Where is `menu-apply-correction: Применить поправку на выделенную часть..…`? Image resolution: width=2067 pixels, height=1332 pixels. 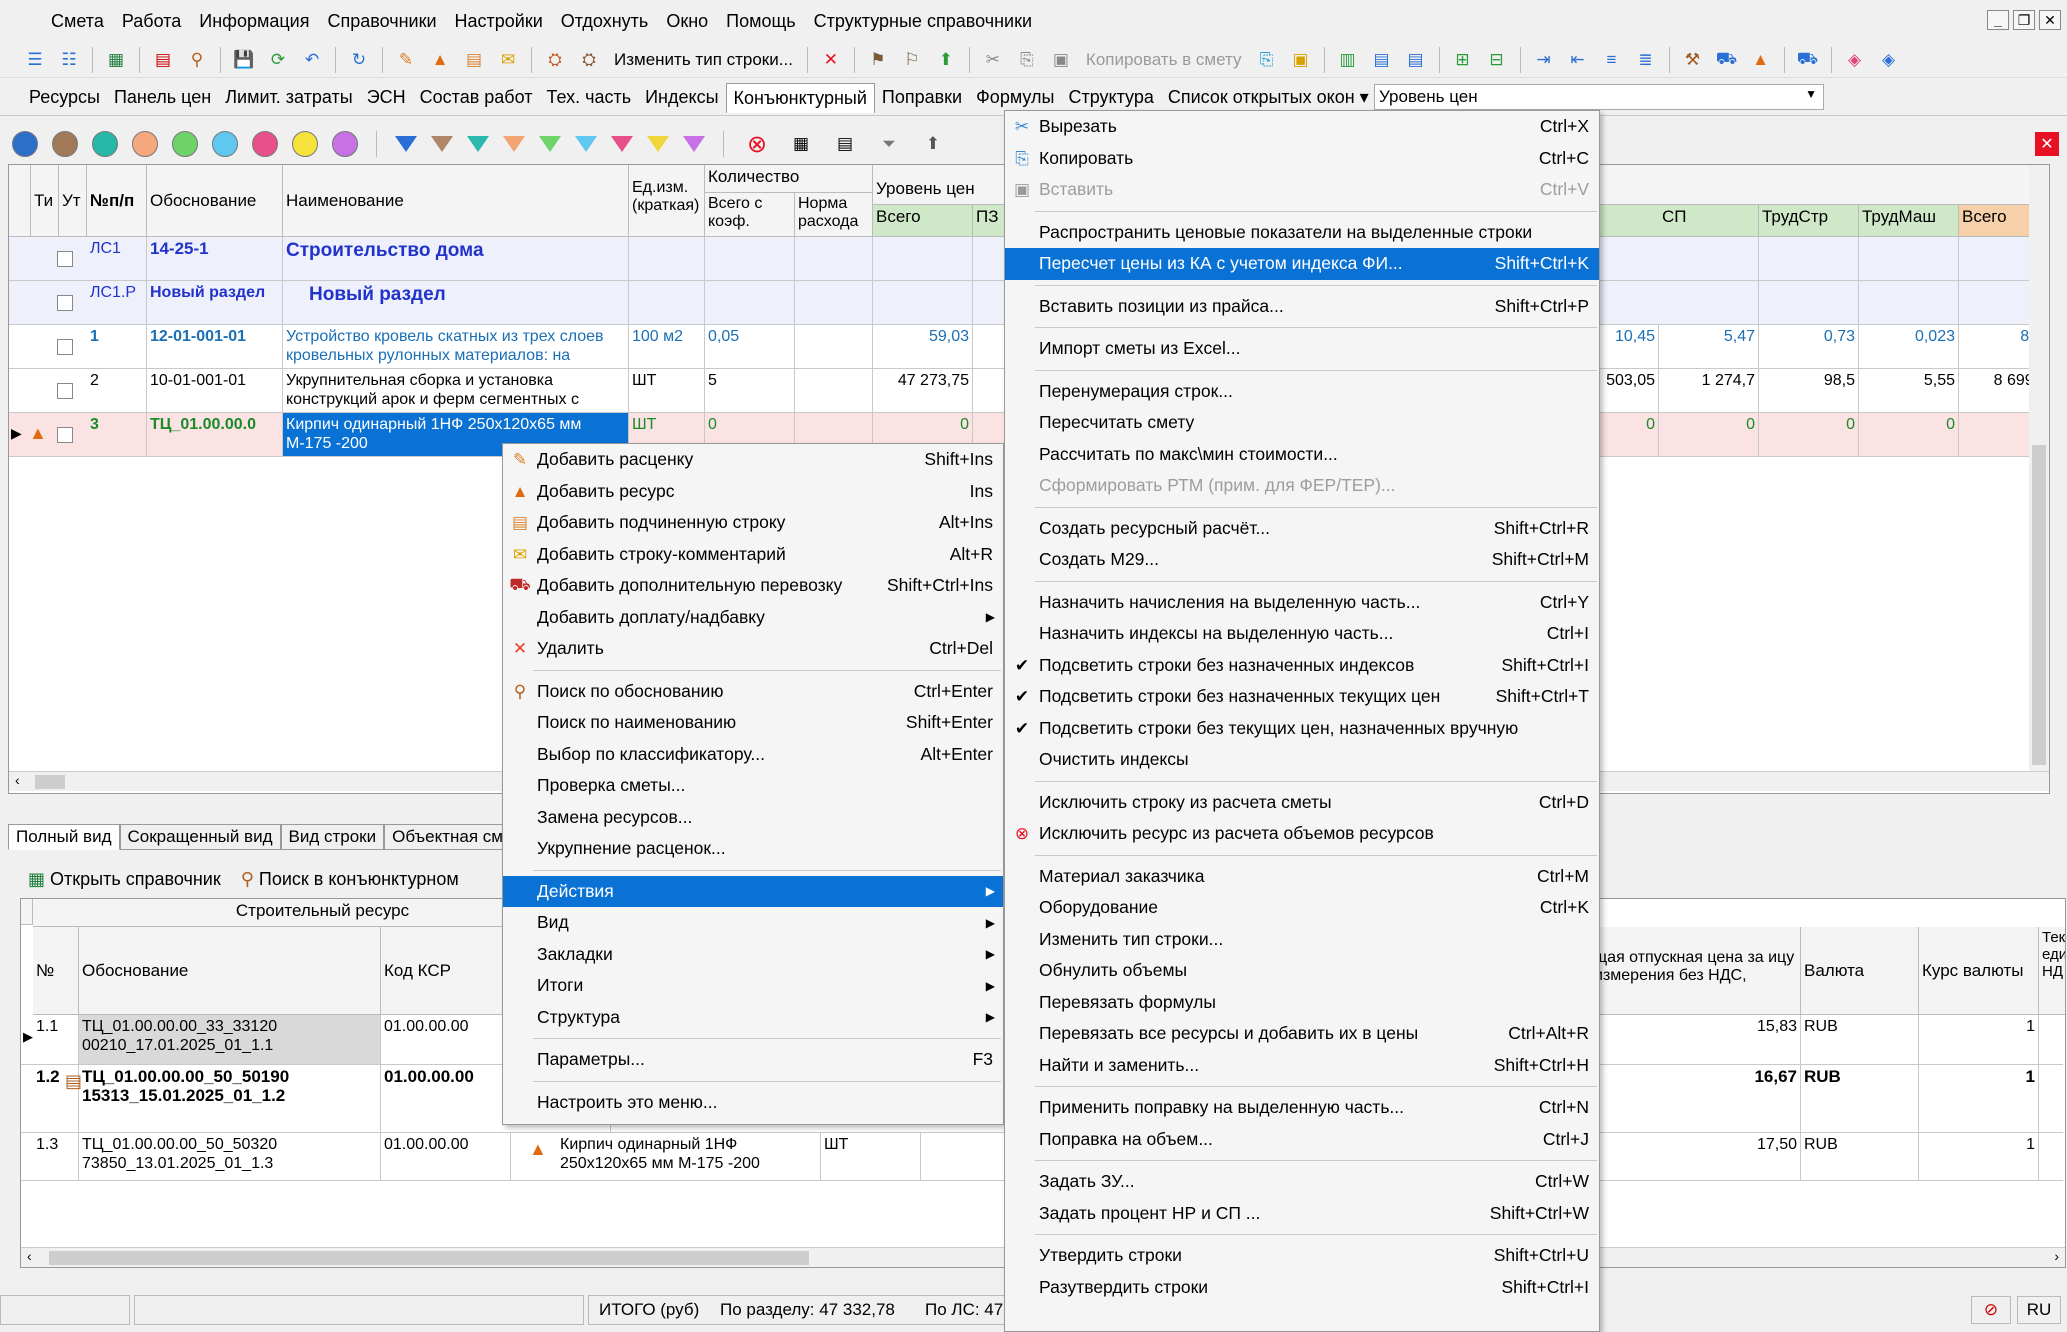 menu-apply-correction: Применить поправку на выделенную часть..… is located at coordinates (1302, 1108).